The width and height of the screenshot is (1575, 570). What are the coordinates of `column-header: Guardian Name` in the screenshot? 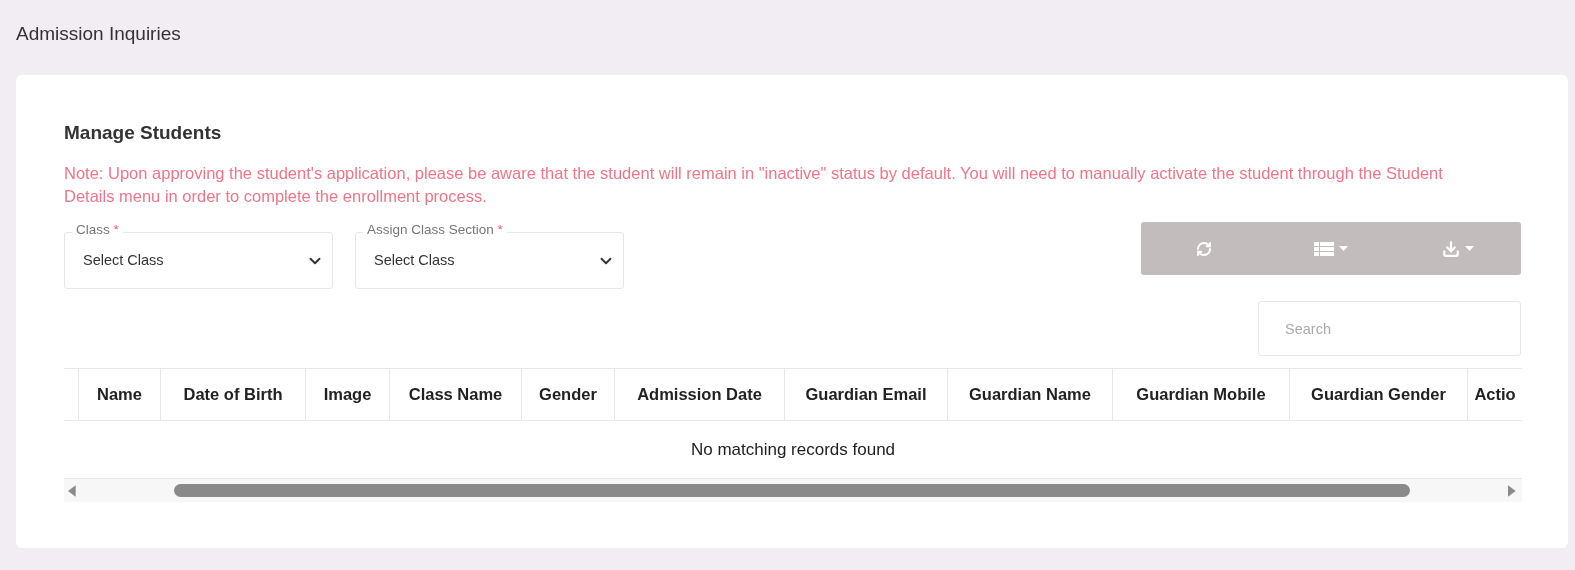 It's located at (1030, 394).